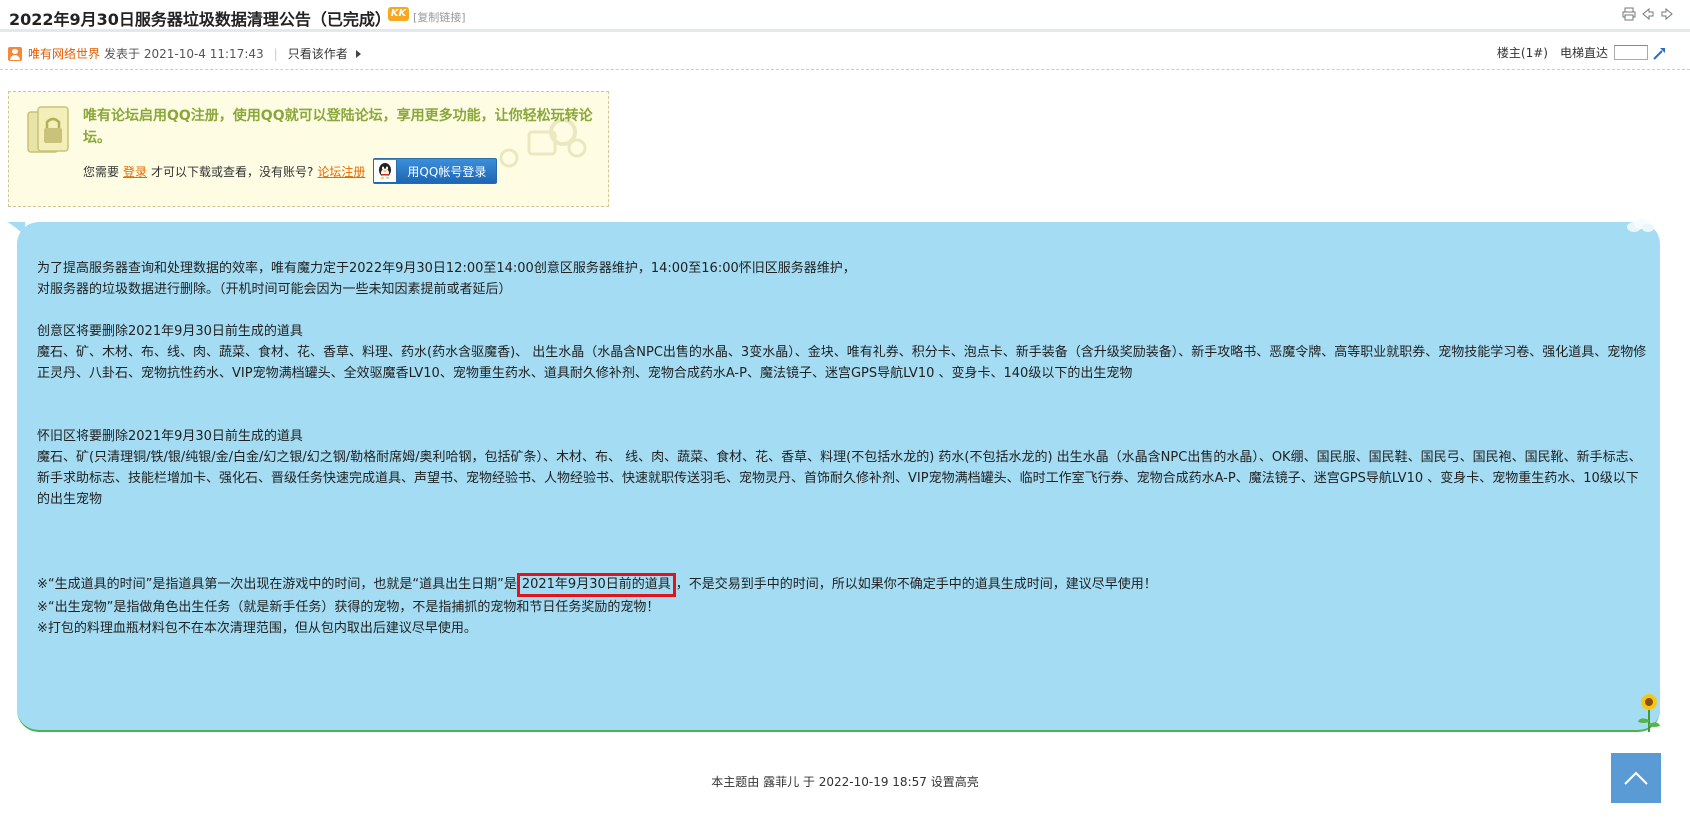  Describe the element at coordinates (386, 171) in the screenshot. I see `qq-penguin-icon` at that location.